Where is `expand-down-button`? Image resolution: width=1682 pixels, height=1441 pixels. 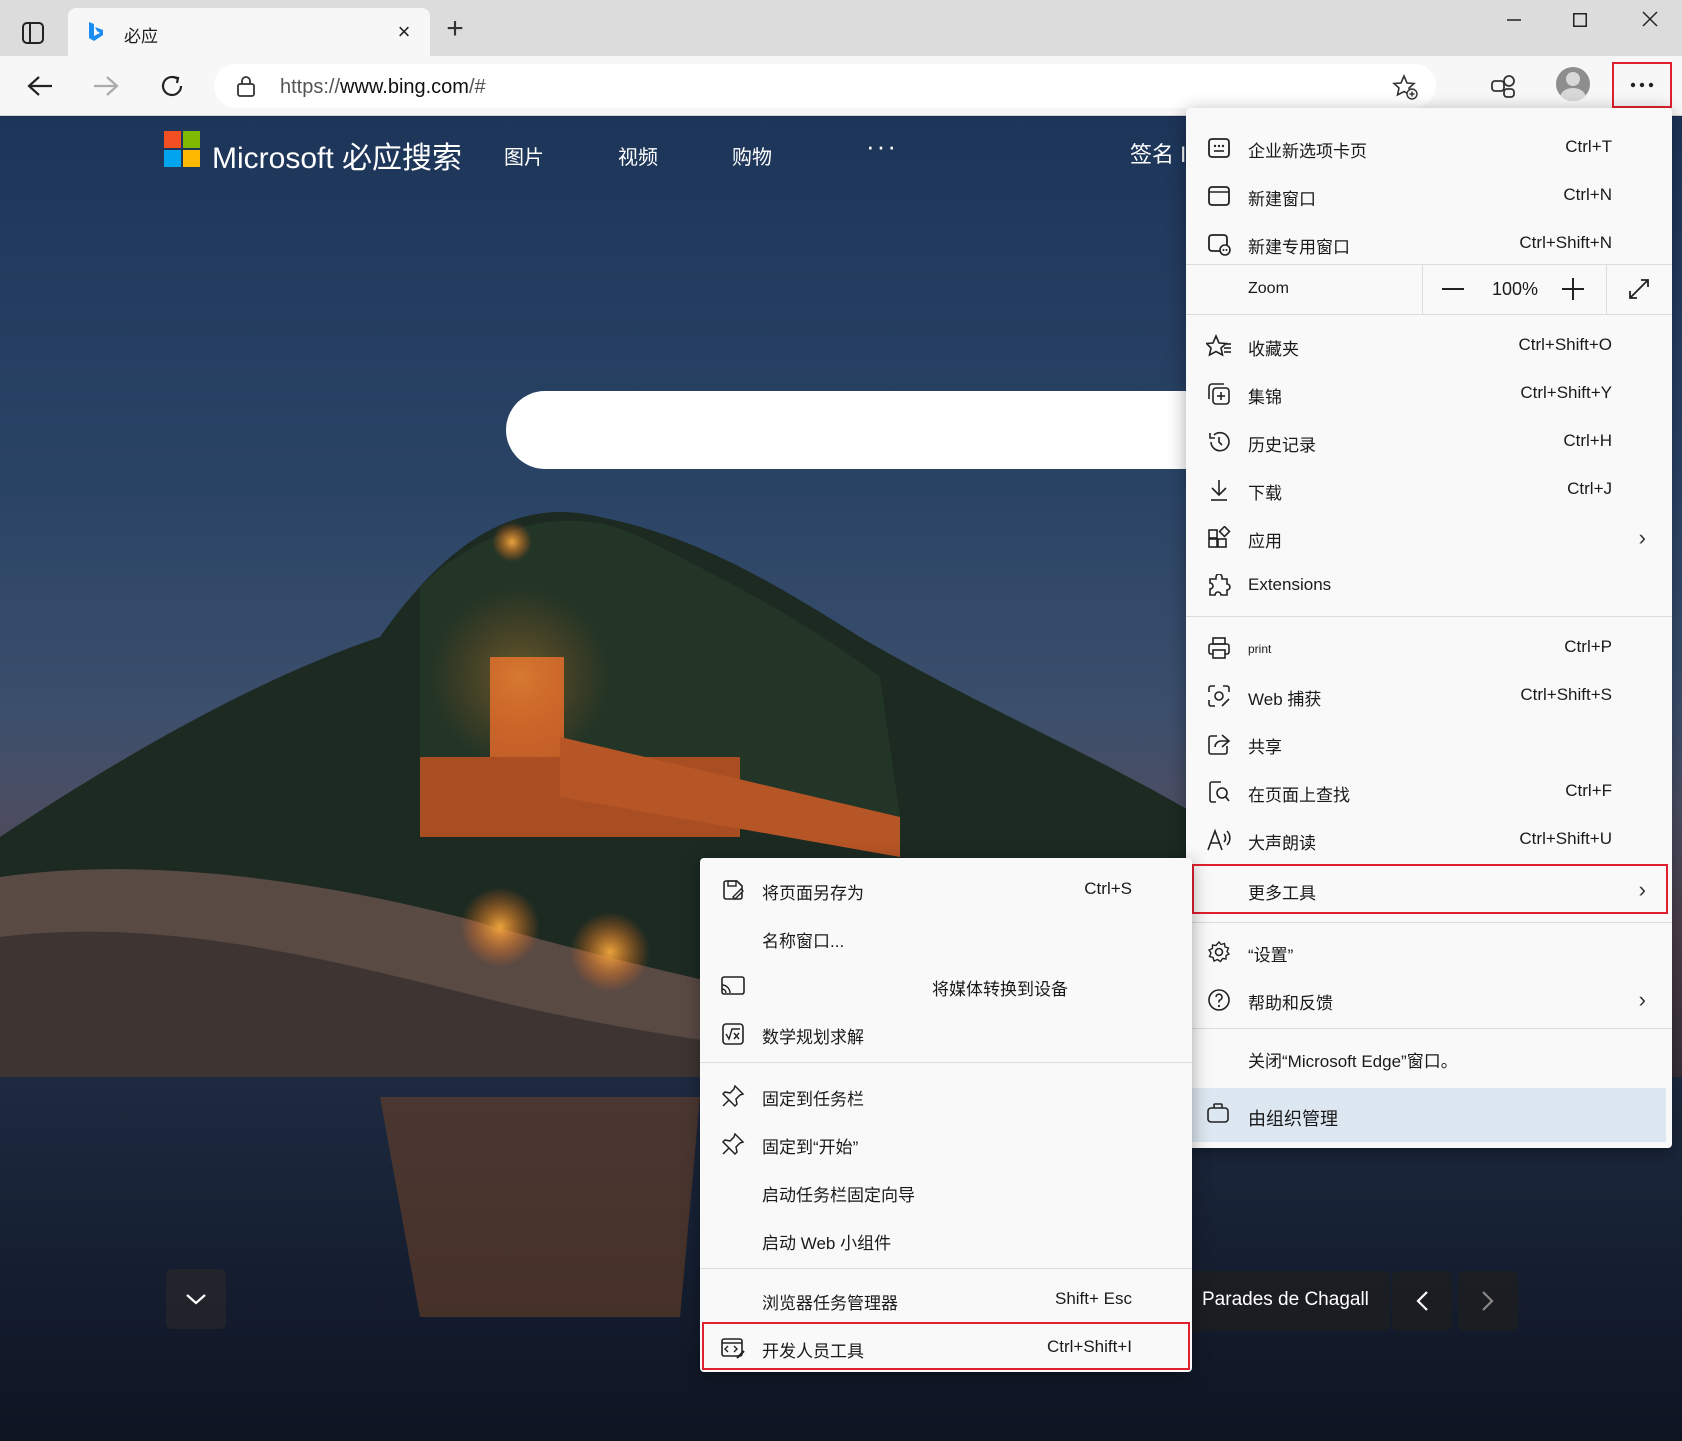 expand-down-button is located at coordinates (196, 1299).